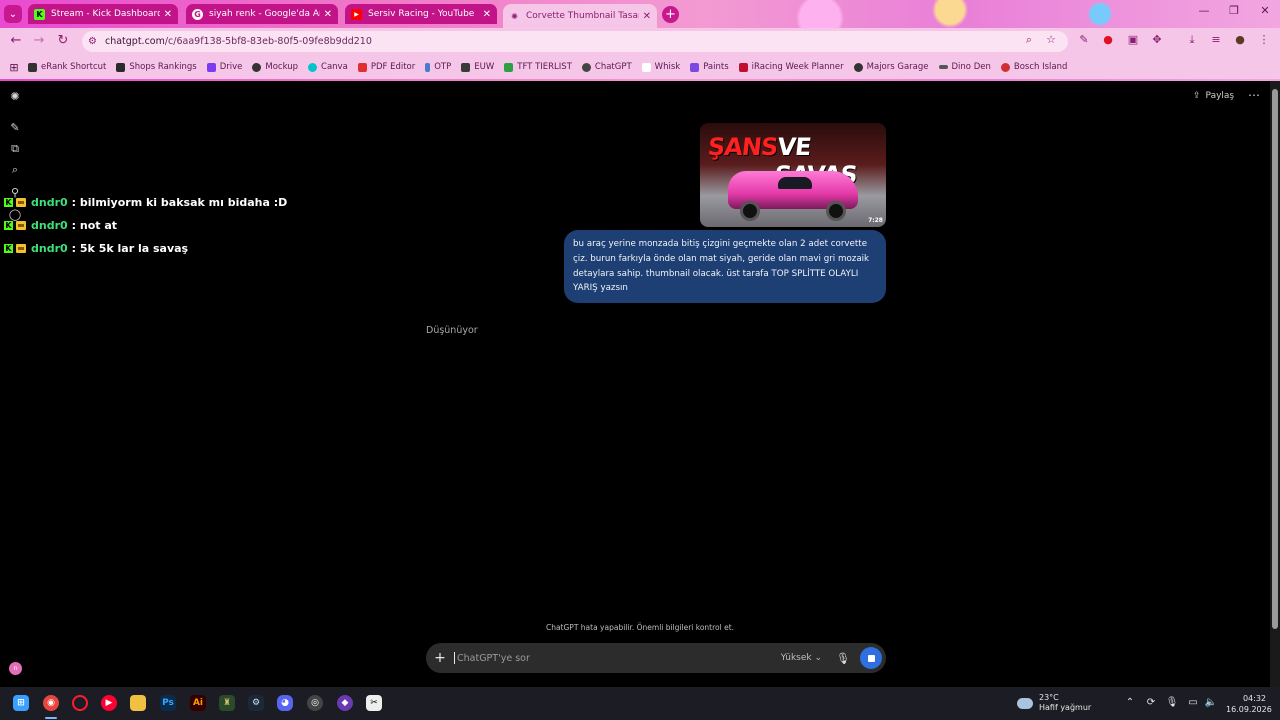  What do you see at coordinates (670, 14) in the screenshot?
I see `new-tab-button: +` at bounding box center [670, 14].